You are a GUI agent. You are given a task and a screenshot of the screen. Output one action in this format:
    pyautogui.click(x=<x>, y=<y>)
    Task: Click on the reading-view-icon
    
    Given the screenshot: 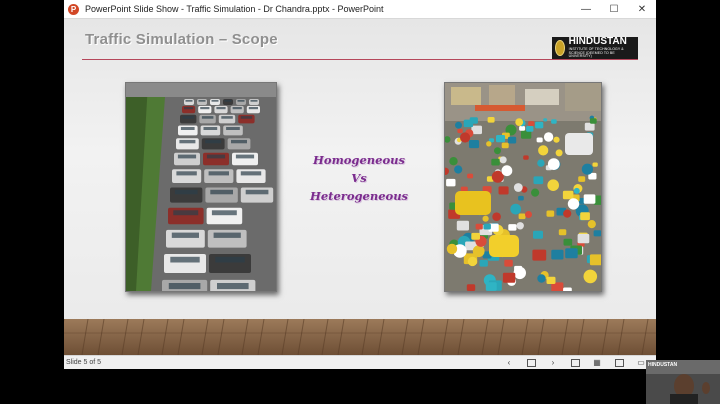 What is the action you would take?
    pyautogui.click(x=619, y=362)
    